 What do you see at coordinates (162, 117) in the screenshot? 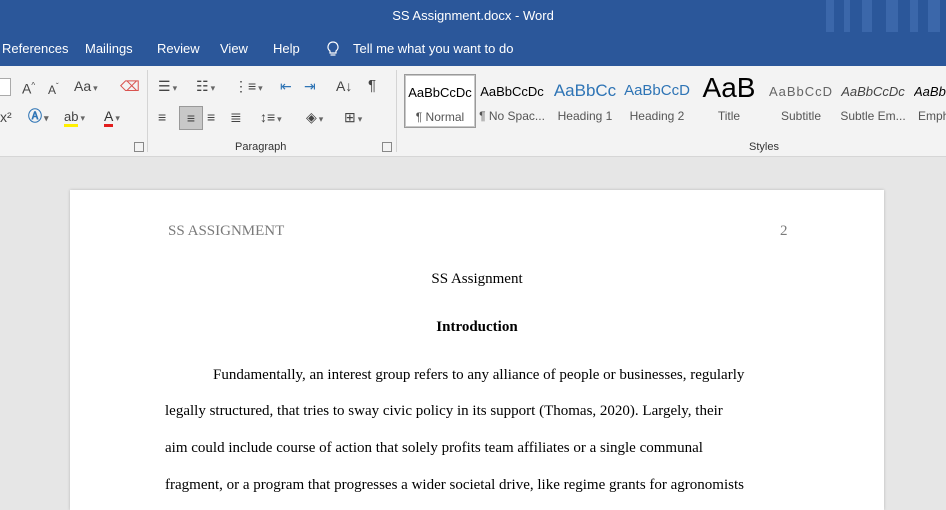
I see `align-left-icon: ≡` at bounding box center [162, 117].